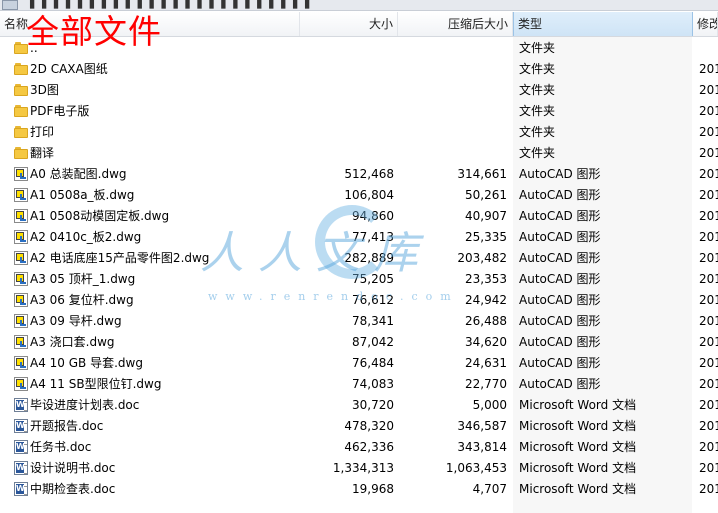 Image resolution: width=718 pixels, height=513 pixels. I want to click on file-row: A0 总装配图.dwg 512,468 314,661 AutoCAD 图形 201, so click(359, 174).